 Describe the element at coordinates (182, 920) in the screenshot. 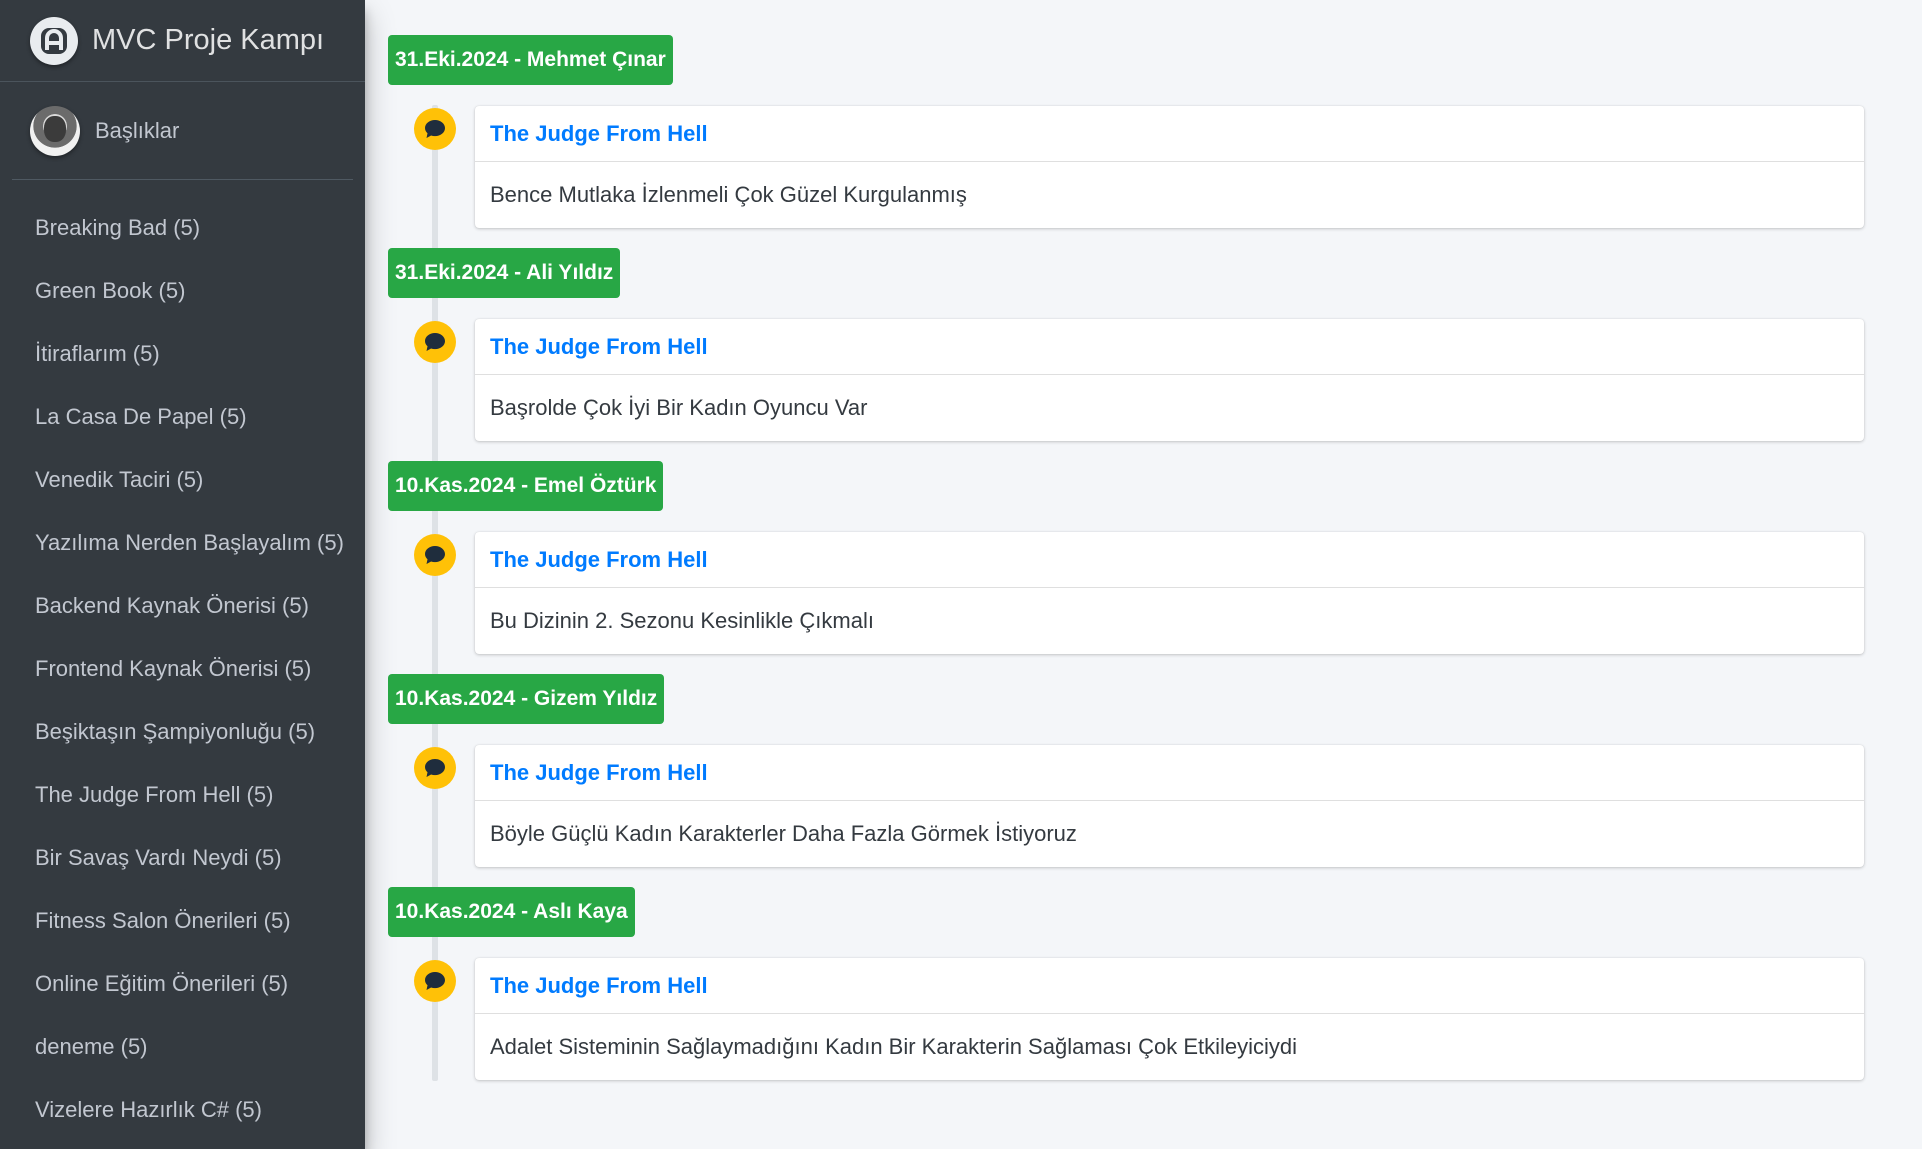

I see `sidebar-item-fitness-salon-onerileri: Fitness Salon Önerileri (5)` at that location.